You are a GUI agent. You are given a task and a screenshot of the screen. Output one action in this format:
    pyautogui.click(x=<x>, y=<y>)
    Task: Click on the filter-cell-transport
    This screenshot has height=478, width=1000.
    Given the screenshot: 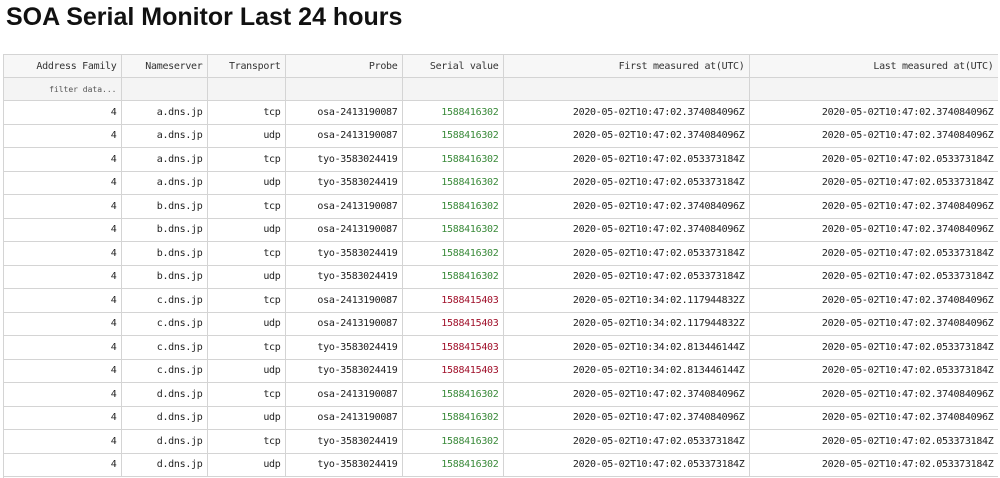 What is the action you would take?
    pyautogui.click(x=246, y=89)
    